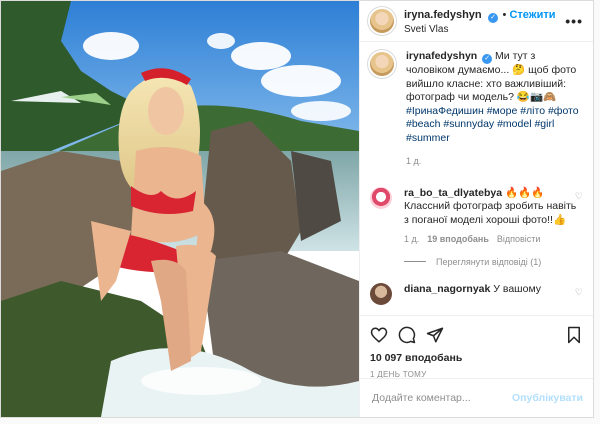 Image resolution: width=600 pixels, height=424 pixels. What do you see at coordinates (502, 111) in the screenshot?
I see `hashtag: #море` at bounding box center [502, 111].